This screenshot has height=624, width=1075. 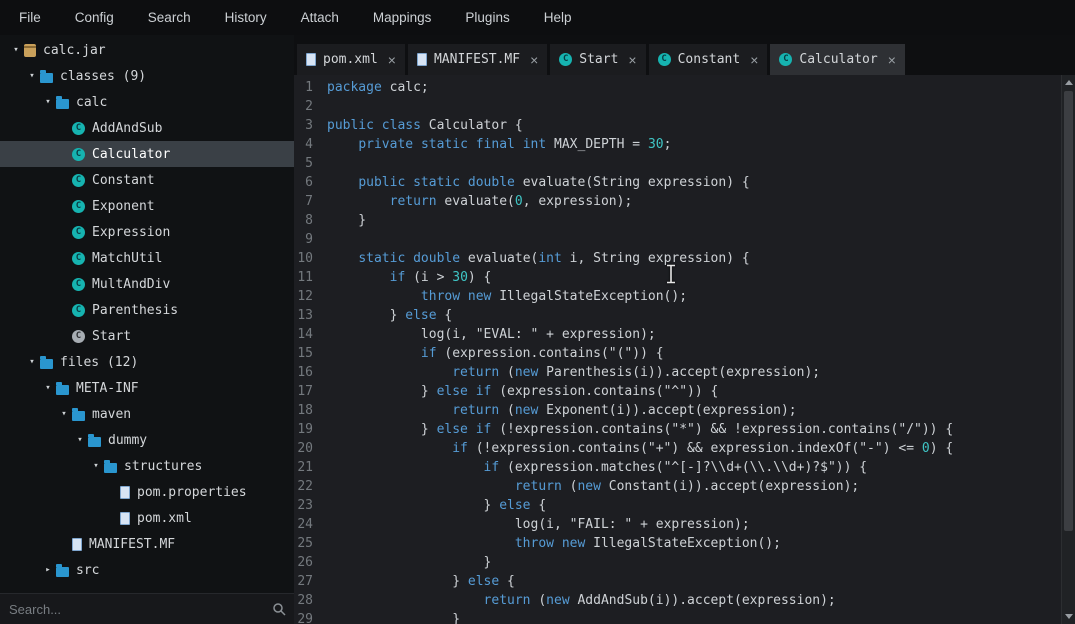 I want to click on code-token: (!expression.contains(, so click(x=581, y=429).